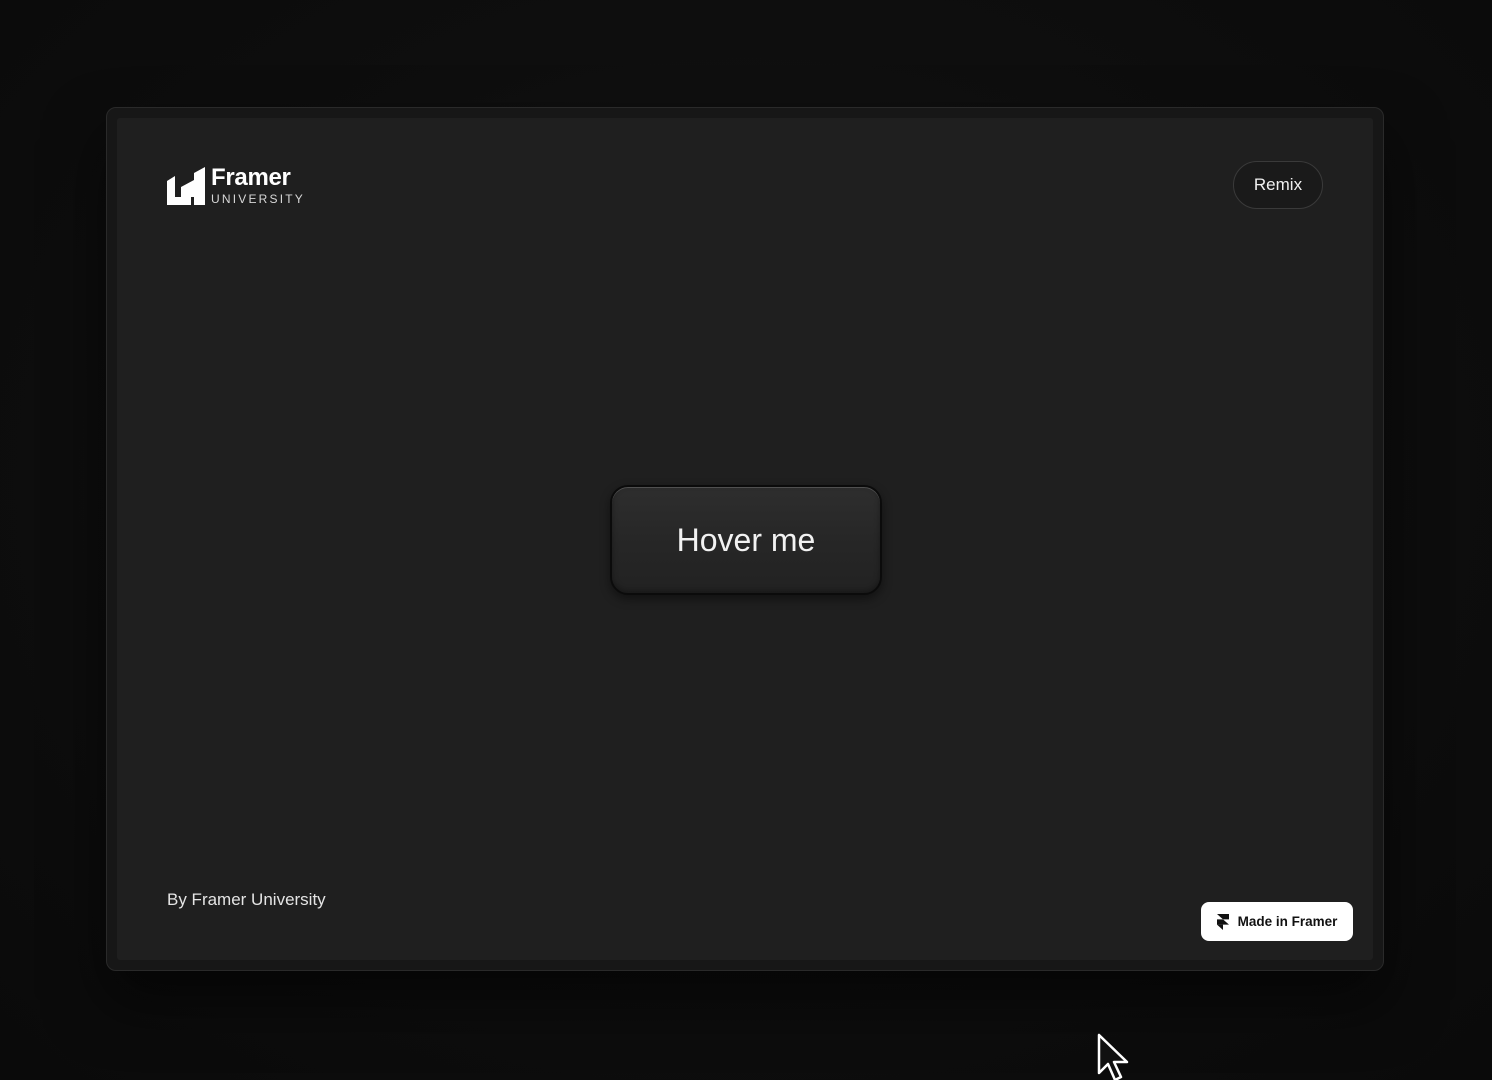 Image resolution: width=1492 pixels, height=1080 pixels. Describe the element at coordinates (186, 185) in the screenshot. I see `framer-university-logo-icon` at that location.